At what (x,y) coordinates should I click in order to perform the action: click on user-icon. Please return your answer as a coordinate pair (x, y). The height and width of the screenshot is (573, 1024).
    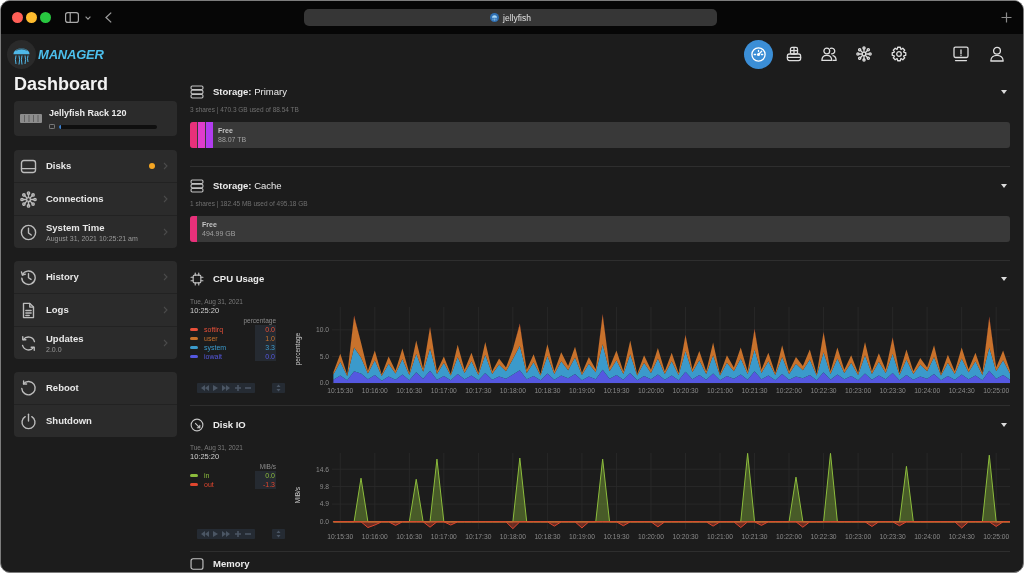
    Looking at the image, I should click on (997, 54).